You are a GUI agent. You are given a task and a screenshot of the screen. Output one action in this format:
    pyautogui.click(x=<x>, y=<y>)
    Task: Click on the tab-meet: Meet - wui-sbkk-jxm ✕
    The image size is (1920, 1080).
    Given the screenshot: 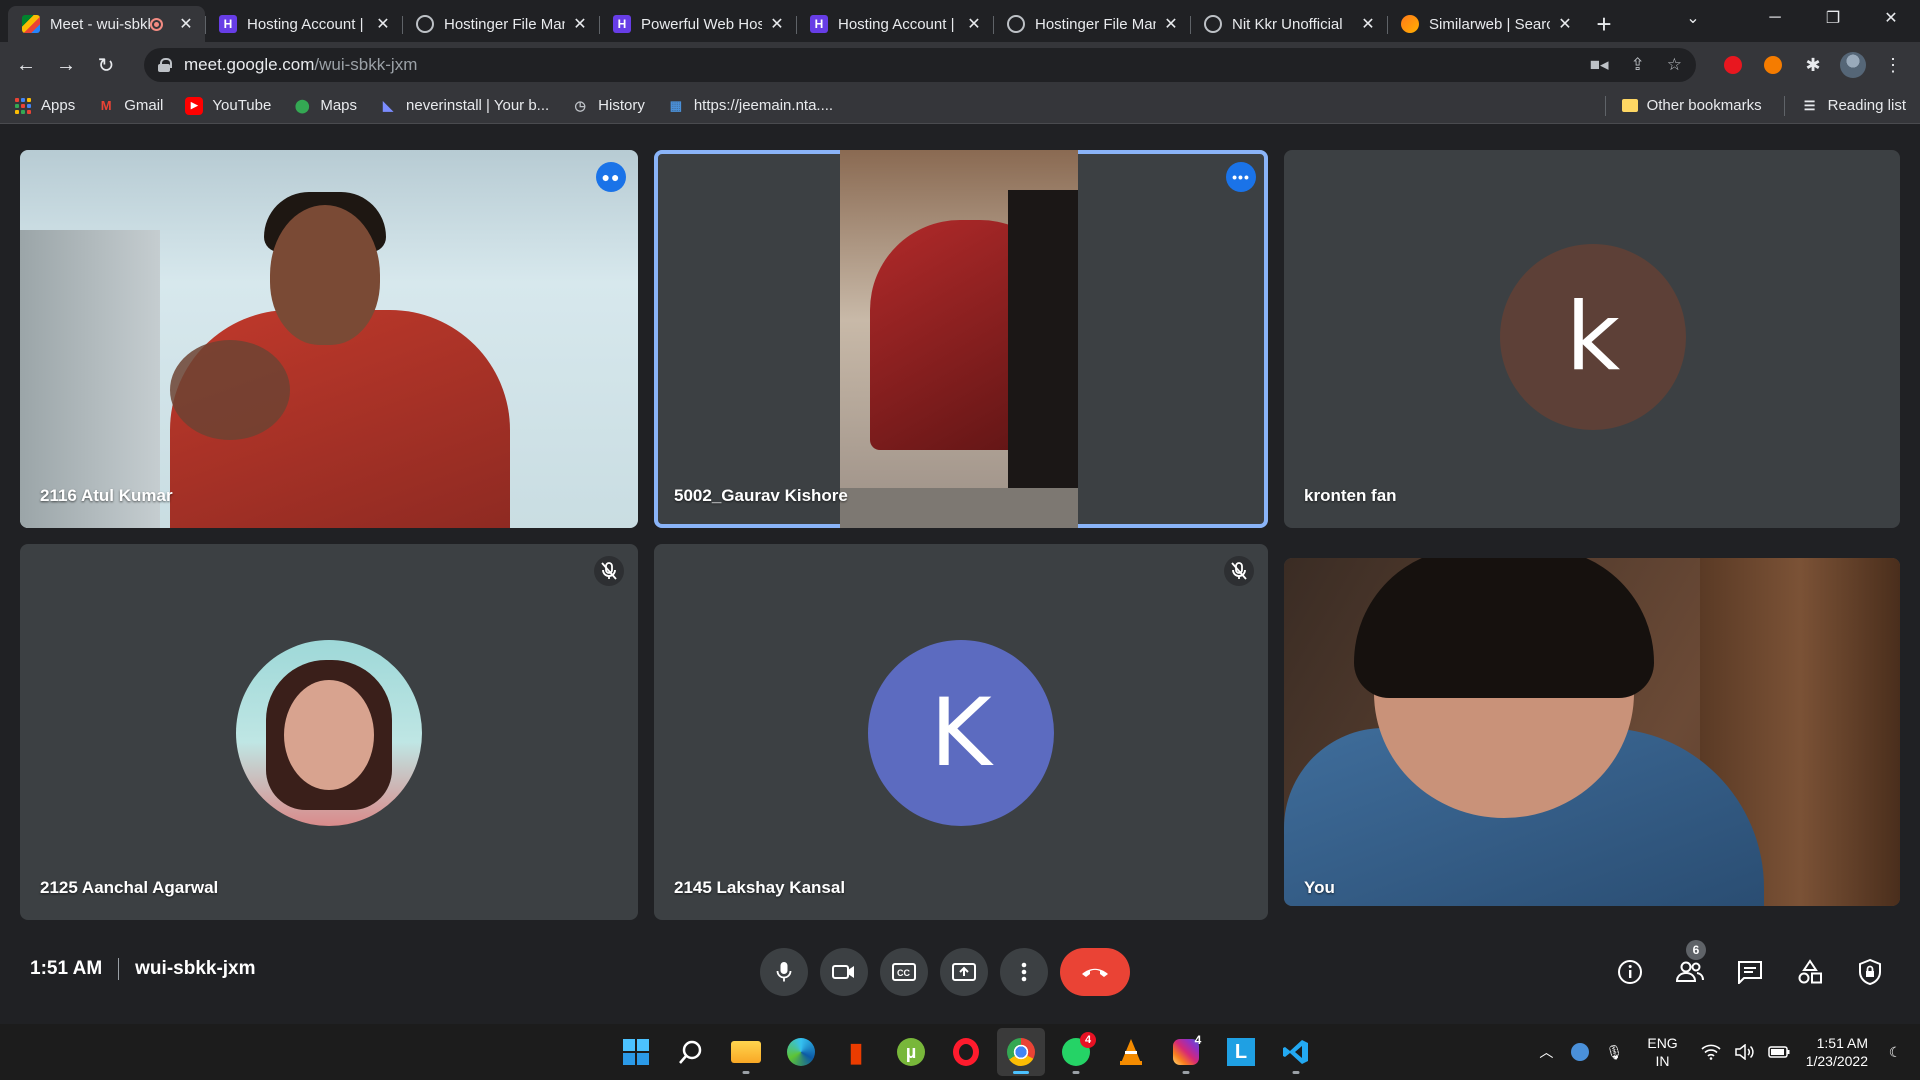 What is the action you would take?
    pyautogui.click(x=106, y=24)
    